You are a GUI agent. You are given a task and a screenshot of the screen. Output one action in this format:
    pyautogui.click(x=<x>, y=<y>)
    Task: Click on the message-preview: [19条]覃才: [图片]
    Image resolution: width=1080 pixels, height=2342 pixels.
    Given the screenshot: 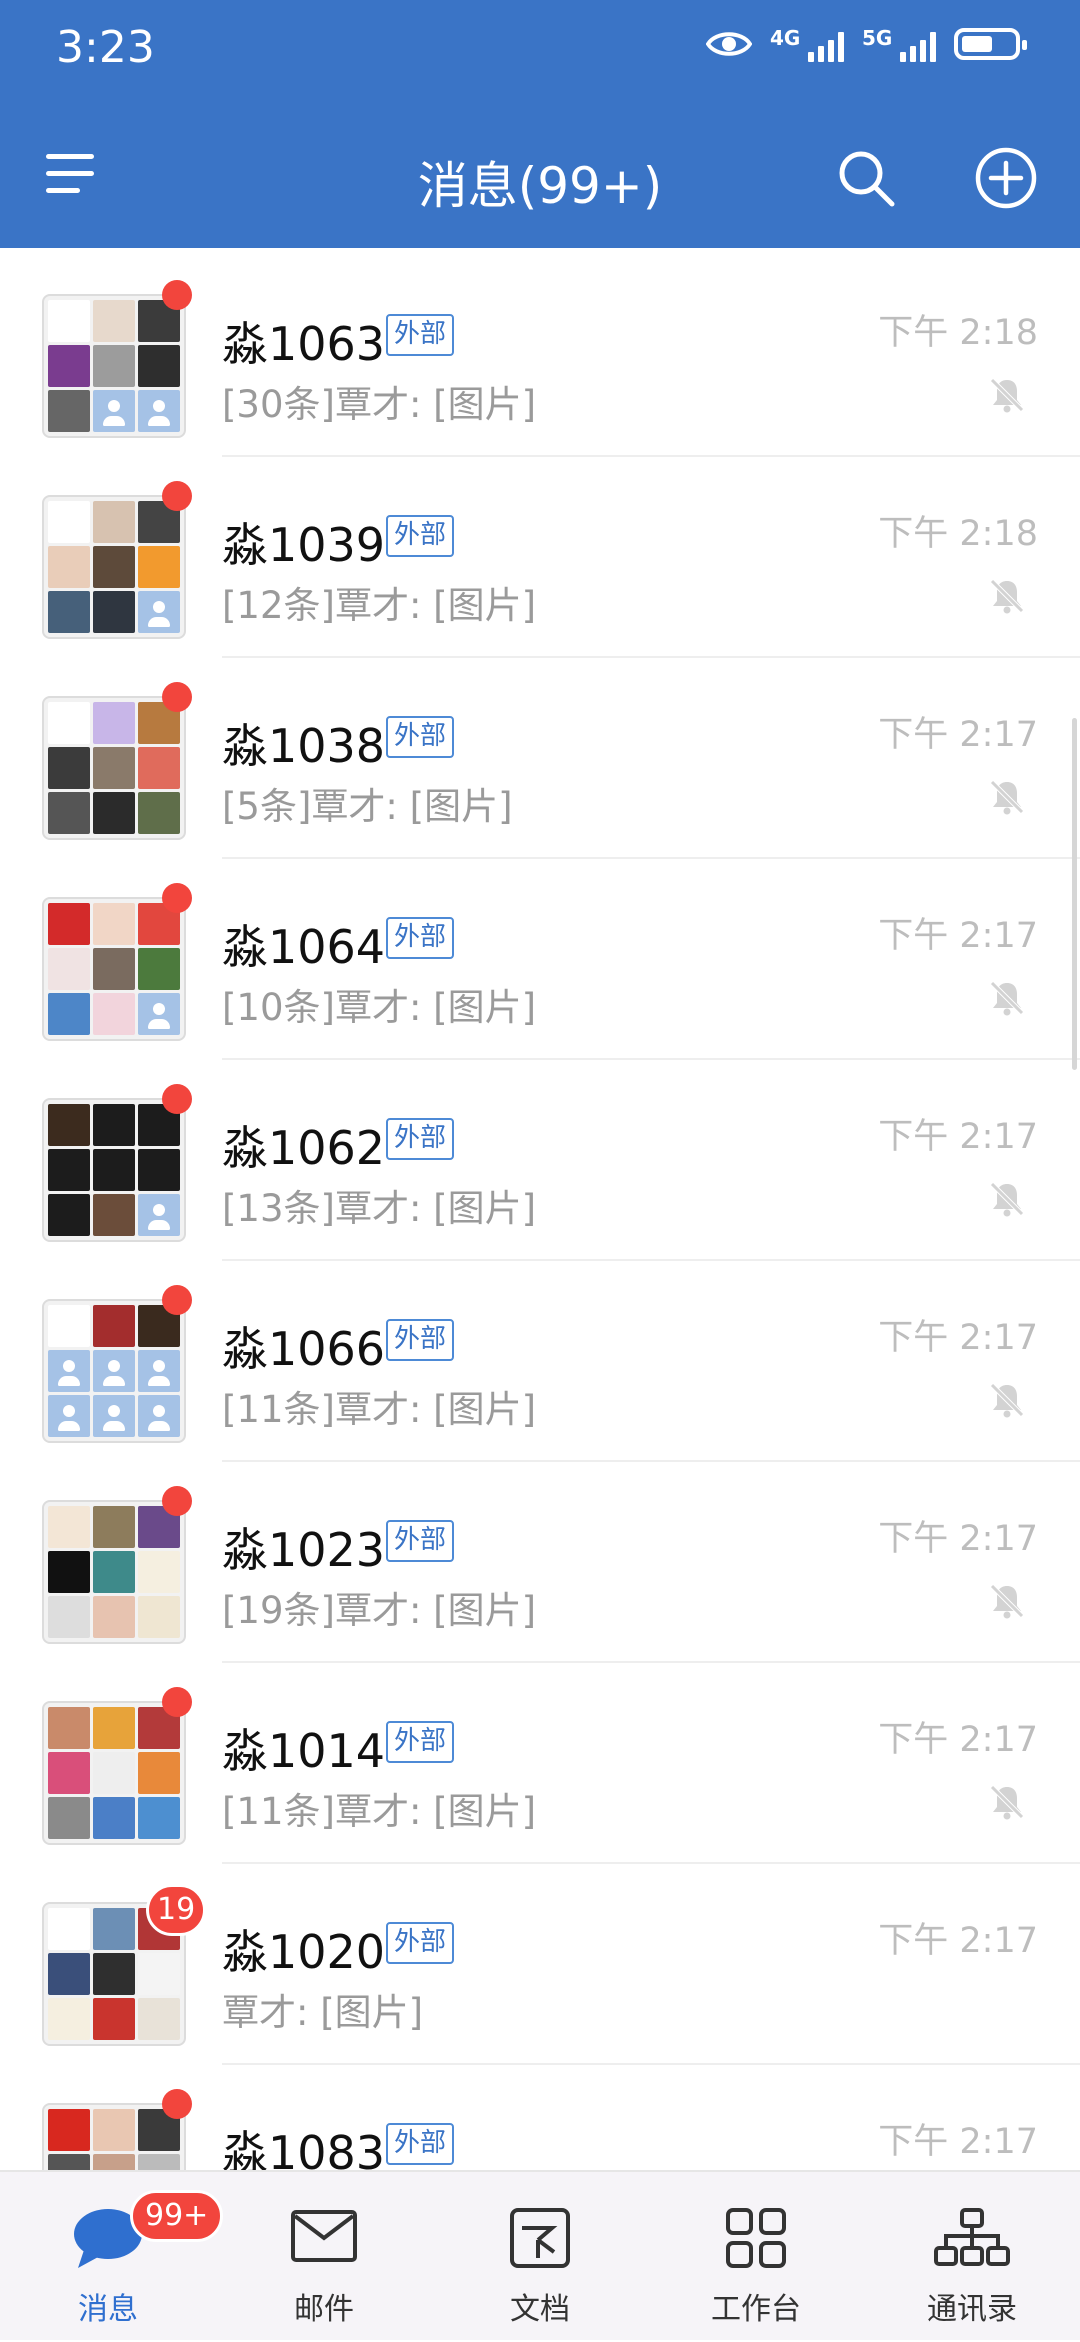 What is the action you would take?
    pyautogui.click(x=379, y=1610)
    